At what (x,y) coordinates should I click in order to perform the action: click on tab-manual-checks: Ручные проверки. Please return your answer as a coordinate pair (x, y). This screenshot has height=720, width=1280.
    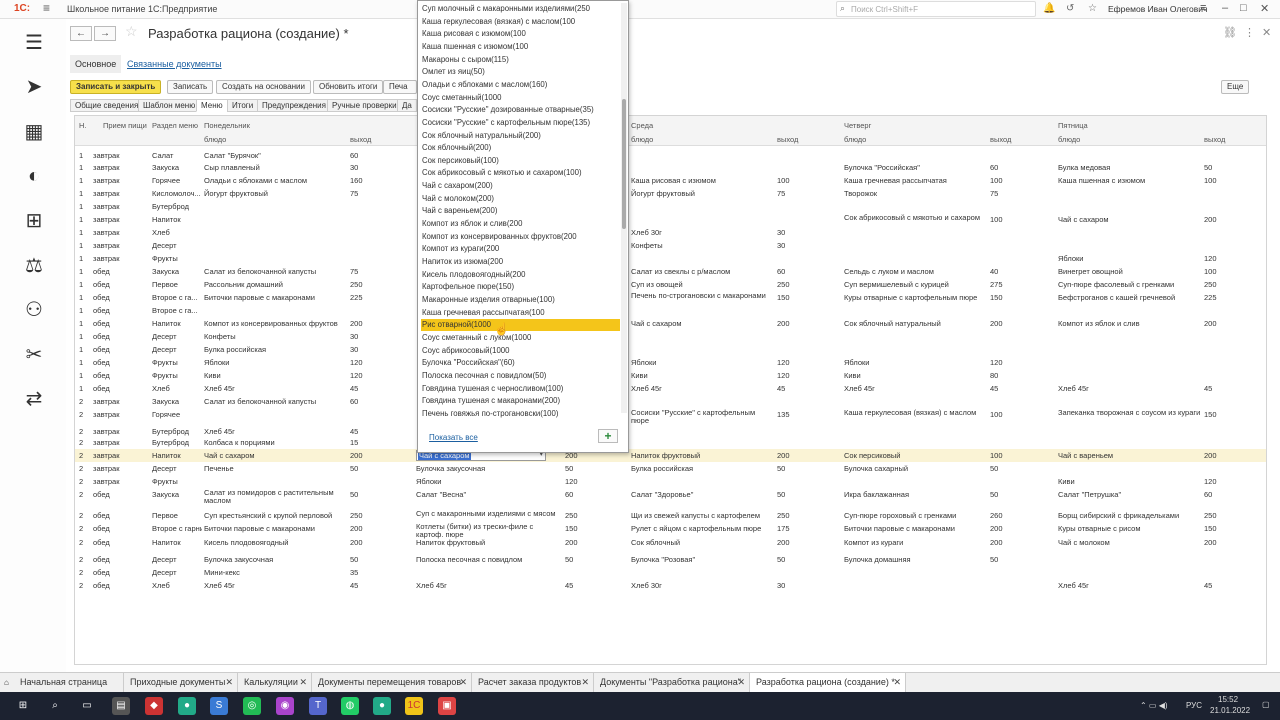
    Looking at the image, I should click on (364, 105).